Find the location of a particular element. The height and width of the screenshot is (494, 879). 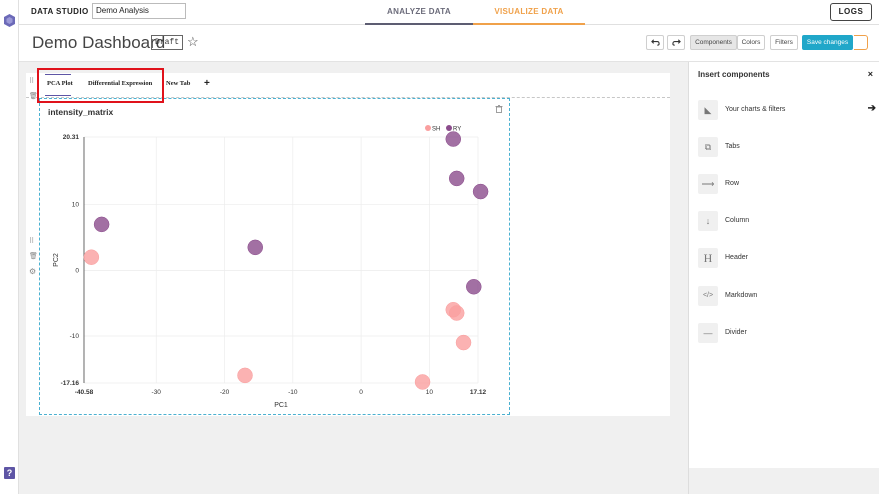

x-tick-label: 17.12 is located at coordinates (478, 392).